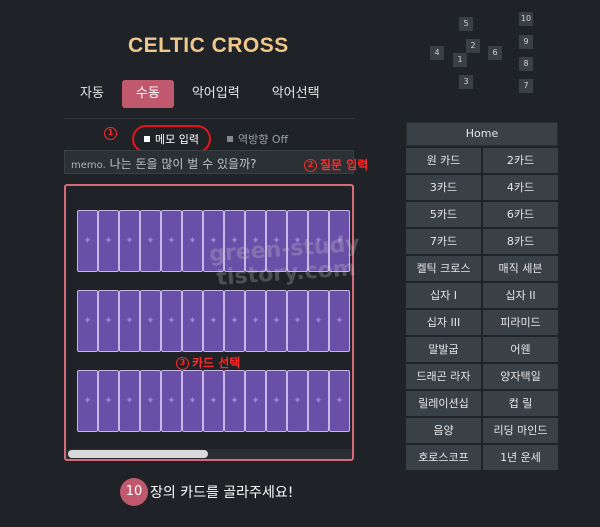 This screenshot has width=600, height=527. I want to click on annotation-number: 3, so click(182, 363).